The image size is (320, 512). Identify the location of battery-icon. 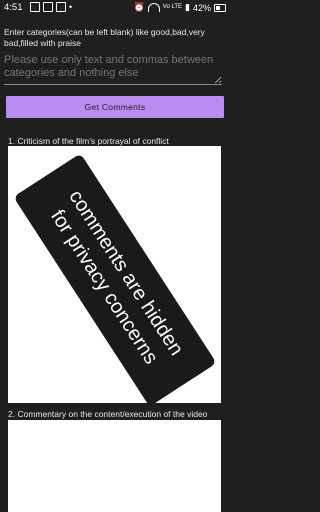
(220, 7).